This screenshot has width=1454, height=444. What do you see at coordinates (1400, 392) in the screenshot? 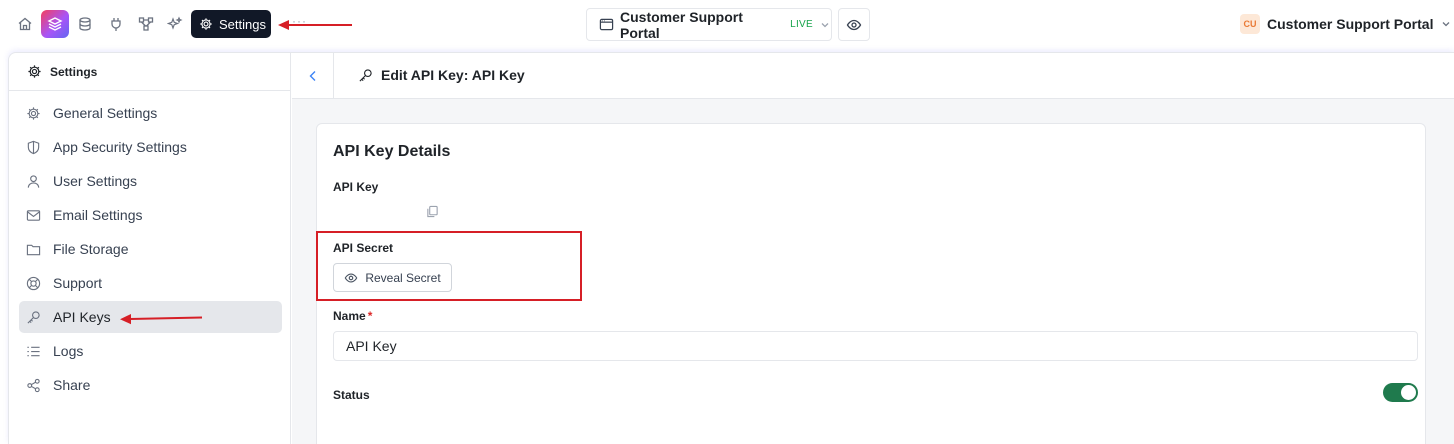
I see `status-toggle` at bounding box center [1400, 392].